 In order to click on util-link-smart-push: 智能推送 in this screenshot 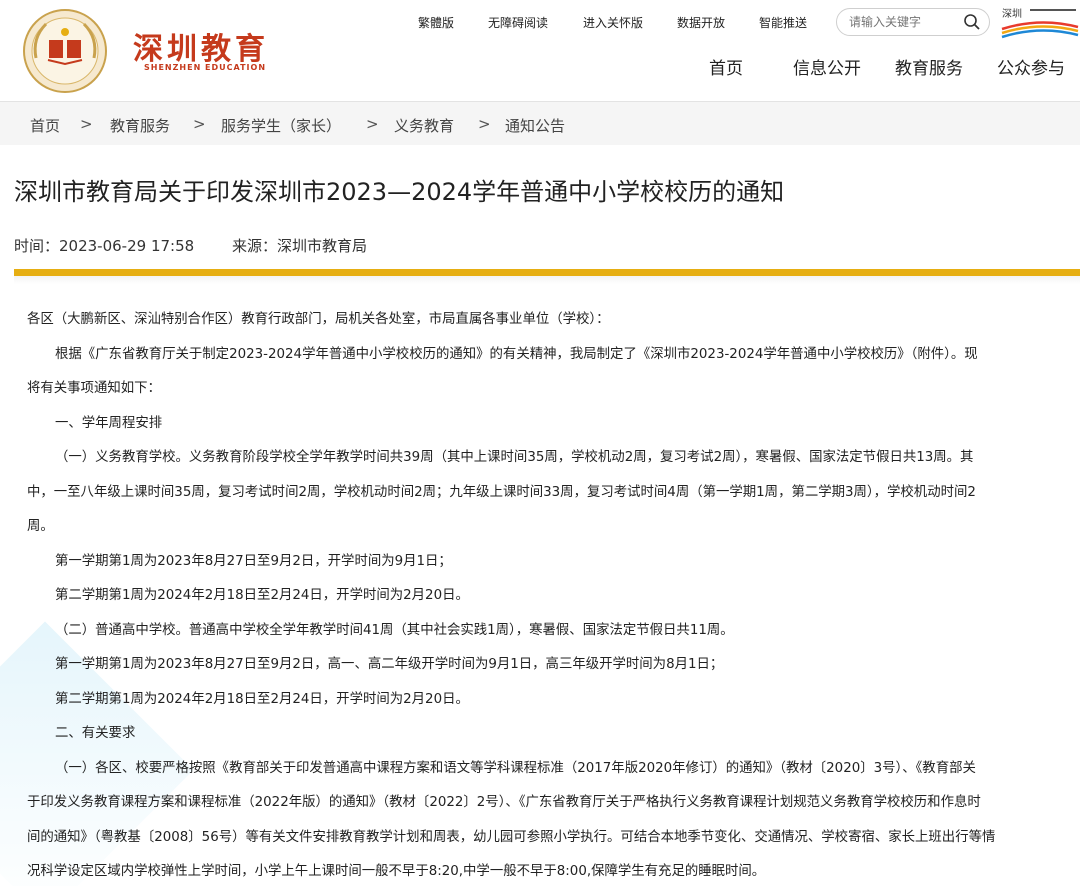, I will do `click(783, 22)`.